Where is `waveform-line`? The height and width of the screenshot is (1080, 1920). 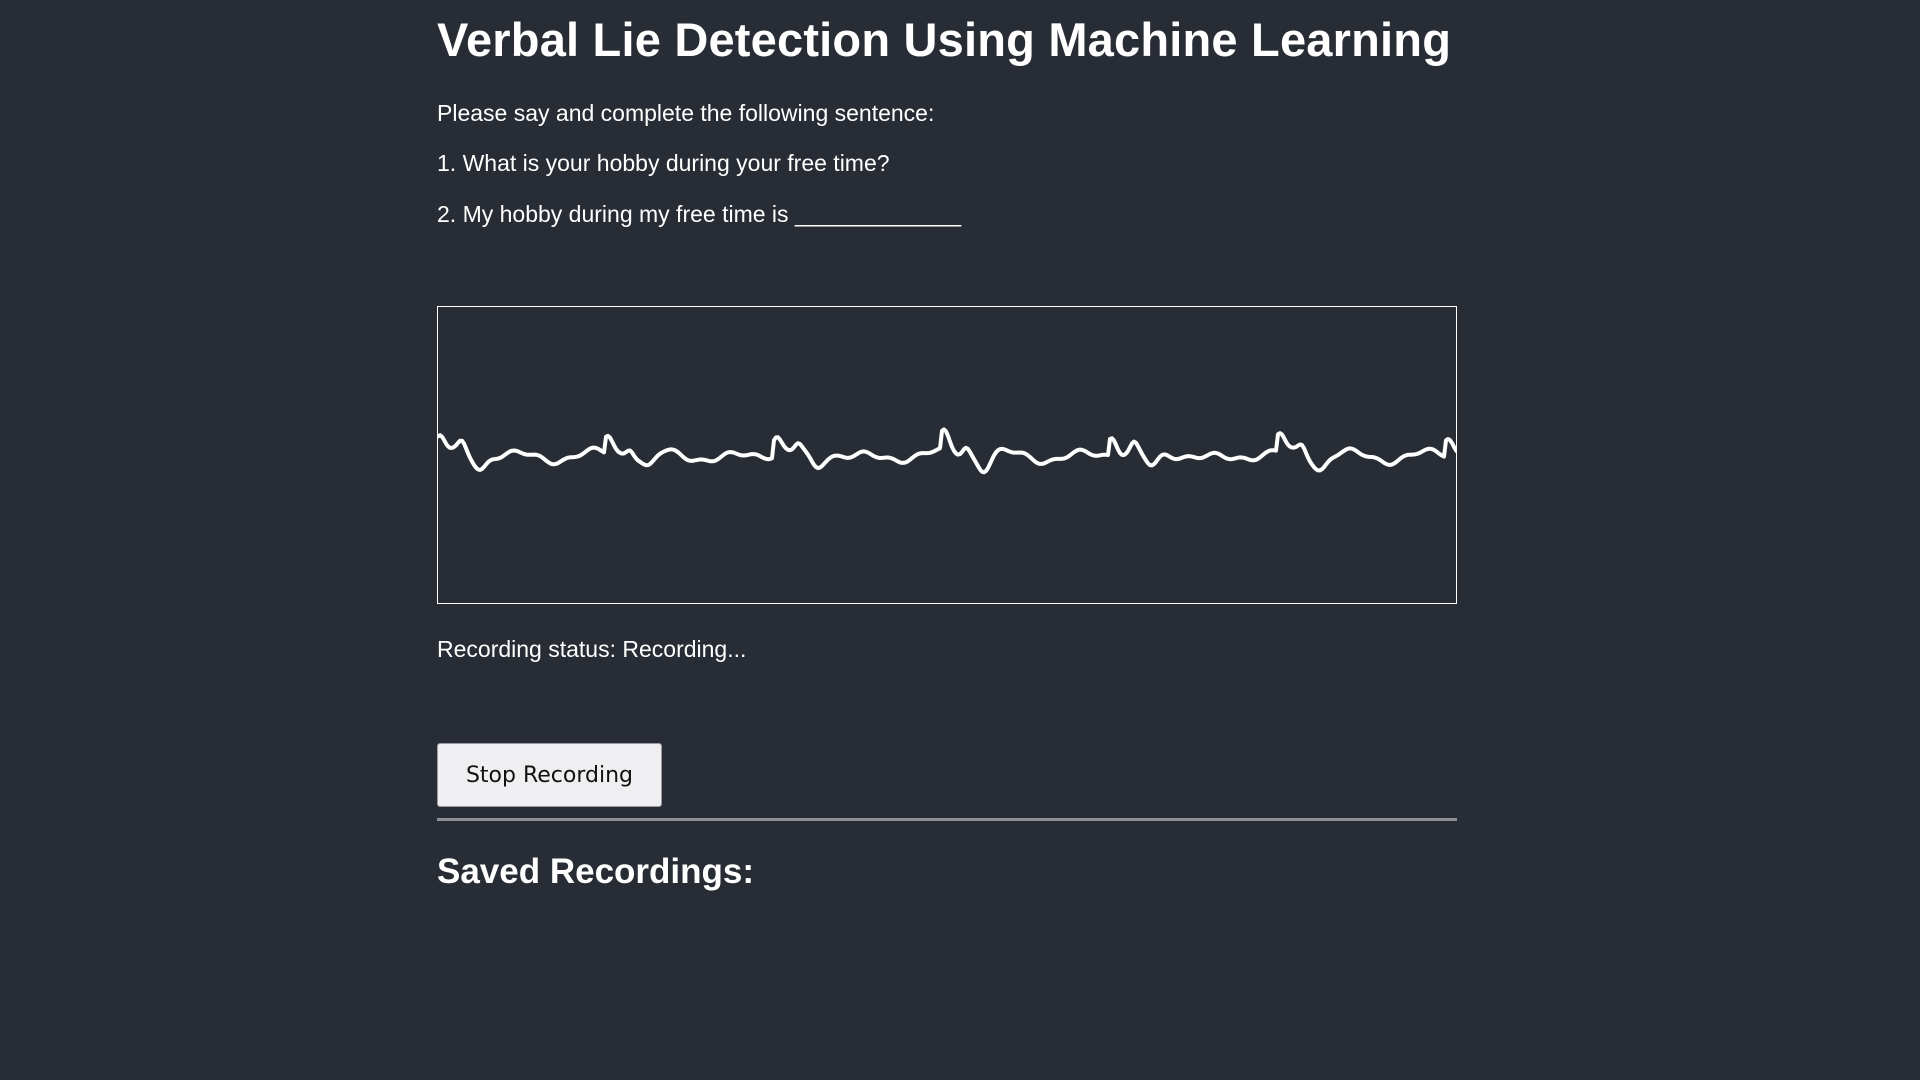 waveform-line is located at coordinates (947, 451).